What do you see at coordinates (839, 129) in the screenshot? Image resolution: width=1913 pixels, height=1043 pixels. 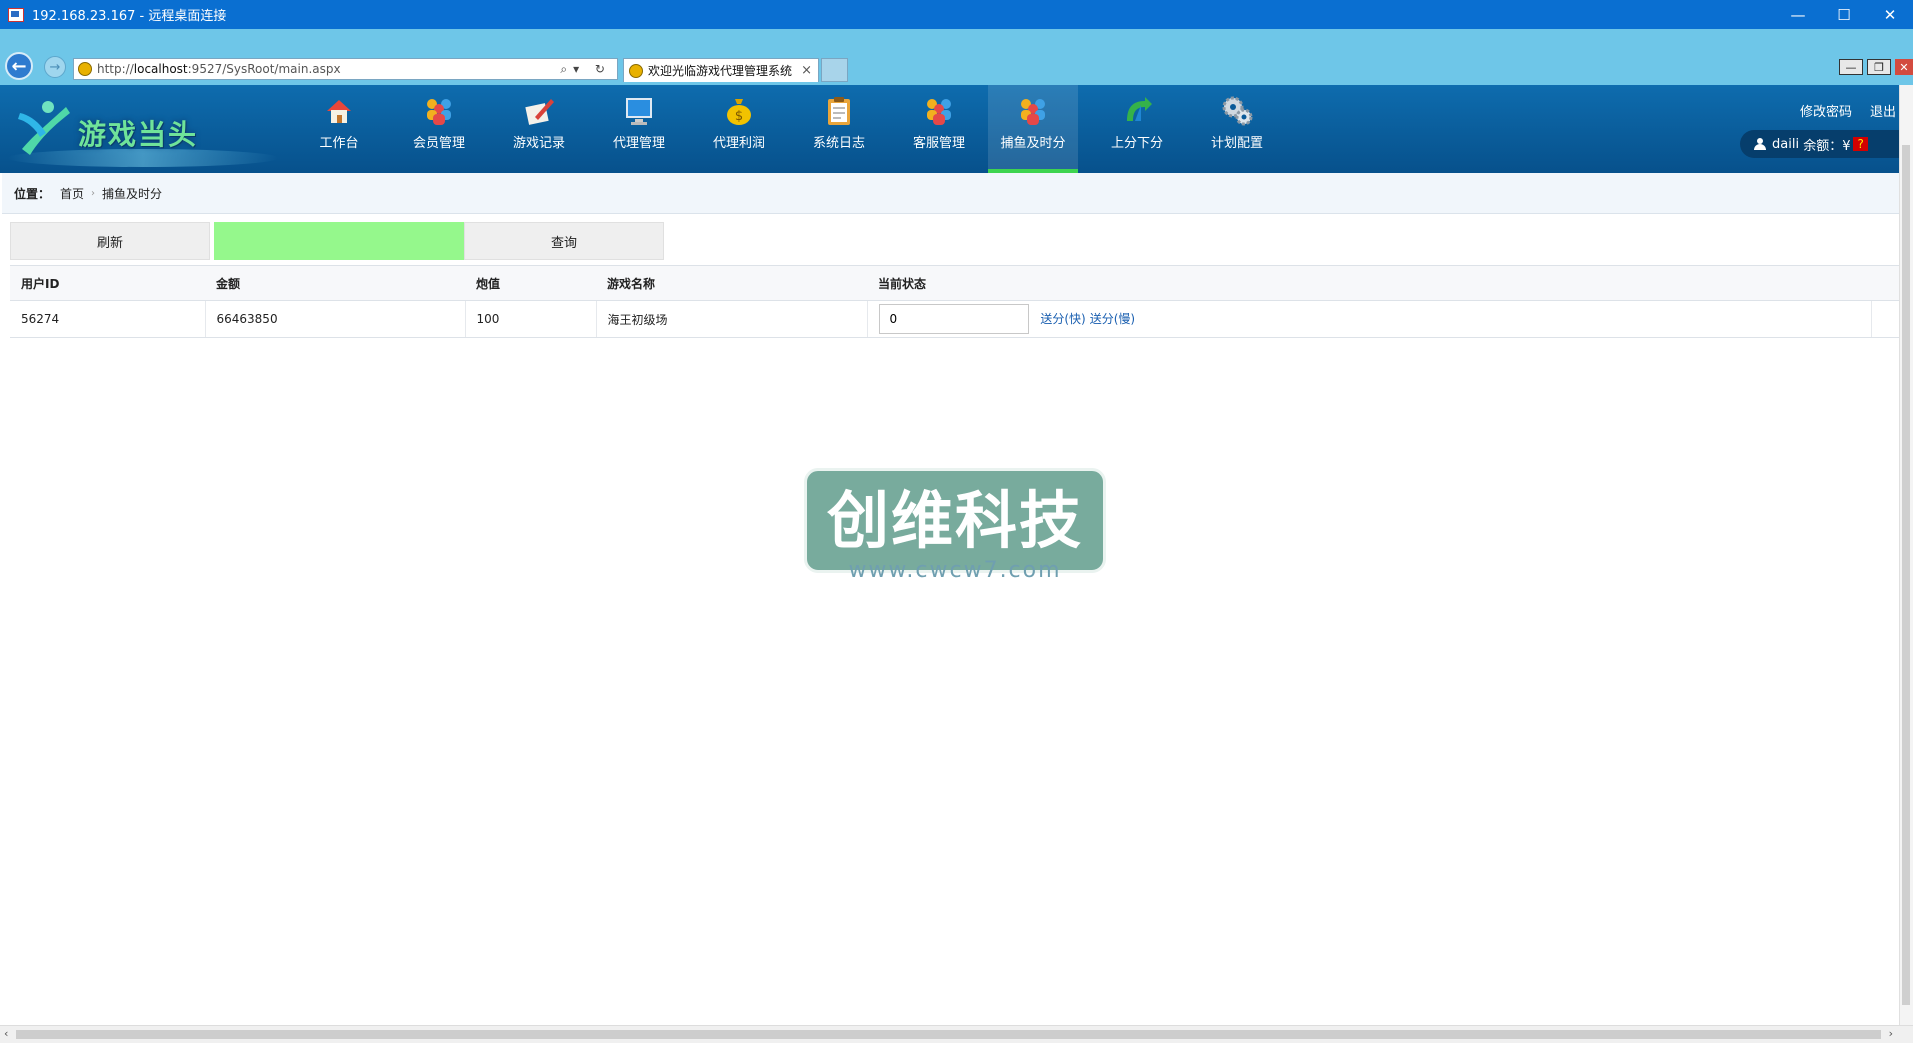 I see `nav-item-system-log: 系统日志` at bounding box center [839, 129].